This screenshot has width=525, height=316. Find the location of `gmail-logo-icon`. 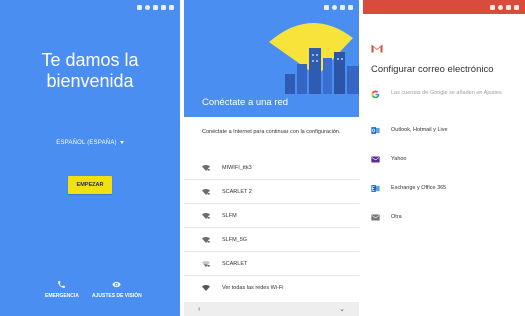

gmail-logo-icon is located at coordinates (377, 48).